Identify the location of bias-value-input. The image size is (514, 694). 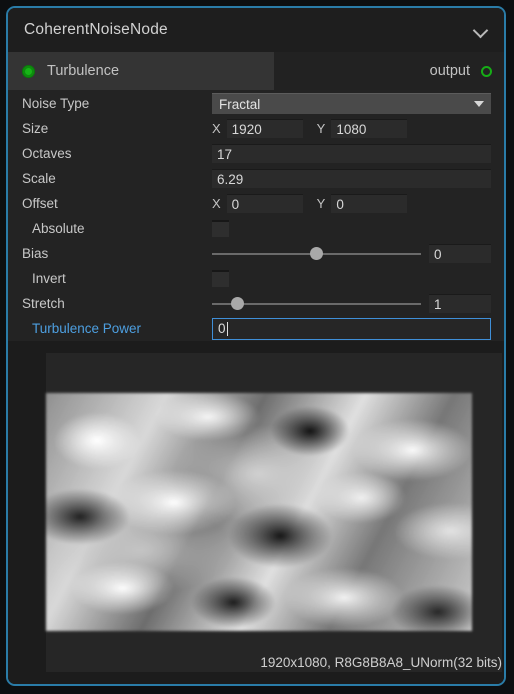
(460, 253).